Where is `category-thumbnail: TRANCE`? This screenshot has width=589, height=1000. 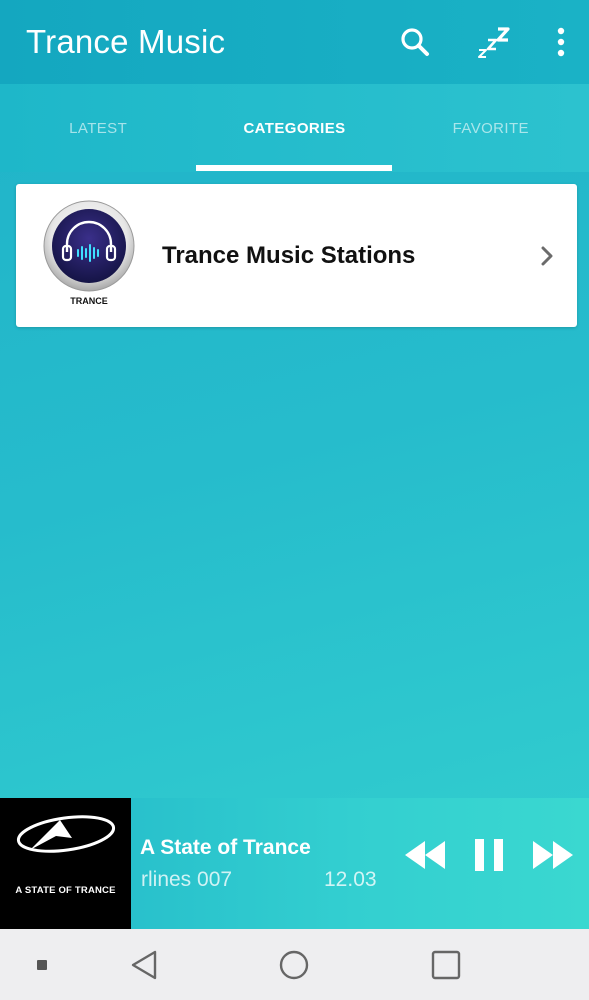 category-thumbnail: TRANCE is located at coordinates (89, 255).